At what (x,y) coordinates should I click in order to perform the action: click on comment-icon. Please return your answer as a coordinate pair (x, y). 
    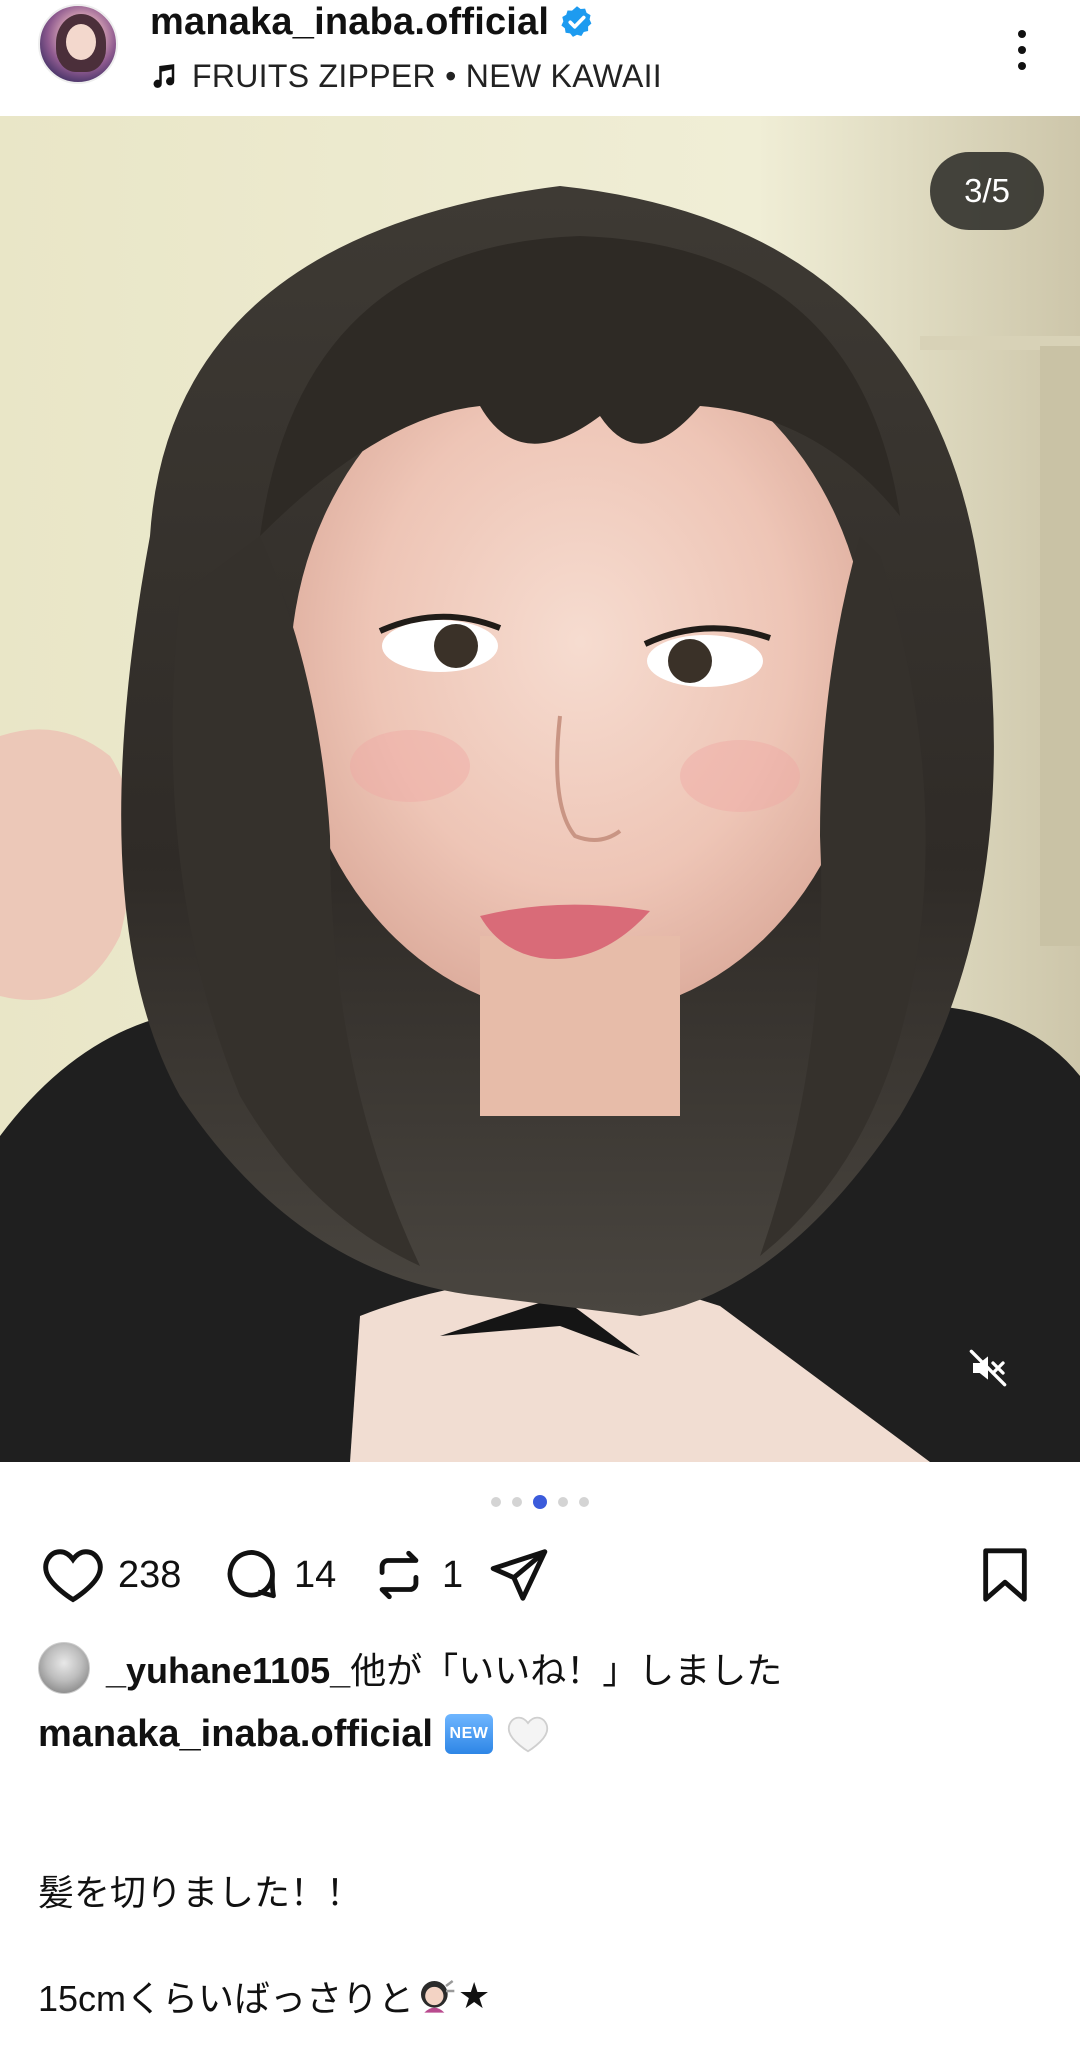
    Looking at the image, I should click on (251, 1574).